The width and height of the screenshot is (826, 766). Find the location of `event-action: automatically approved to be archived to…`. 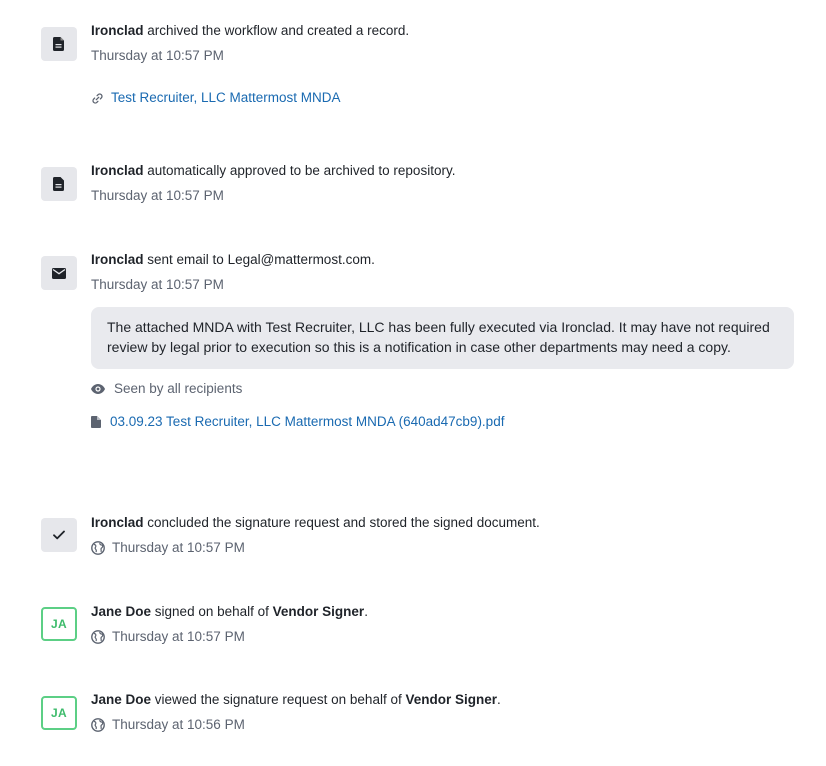

event-action: automatically approved to be archived to… is located at coordinates (301, 170).